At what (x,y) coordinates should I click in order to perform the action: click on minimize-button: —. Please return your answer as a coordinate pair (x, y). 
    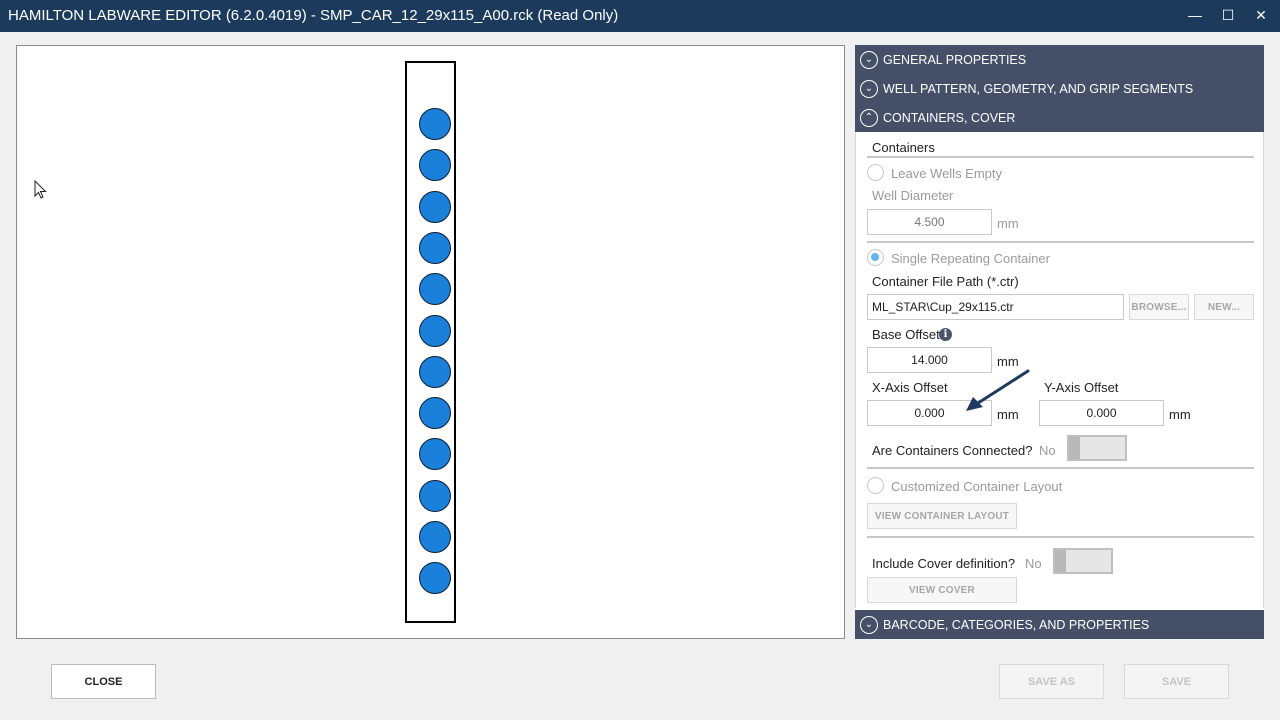
    Looking at the image, I should click on (1195, 15).